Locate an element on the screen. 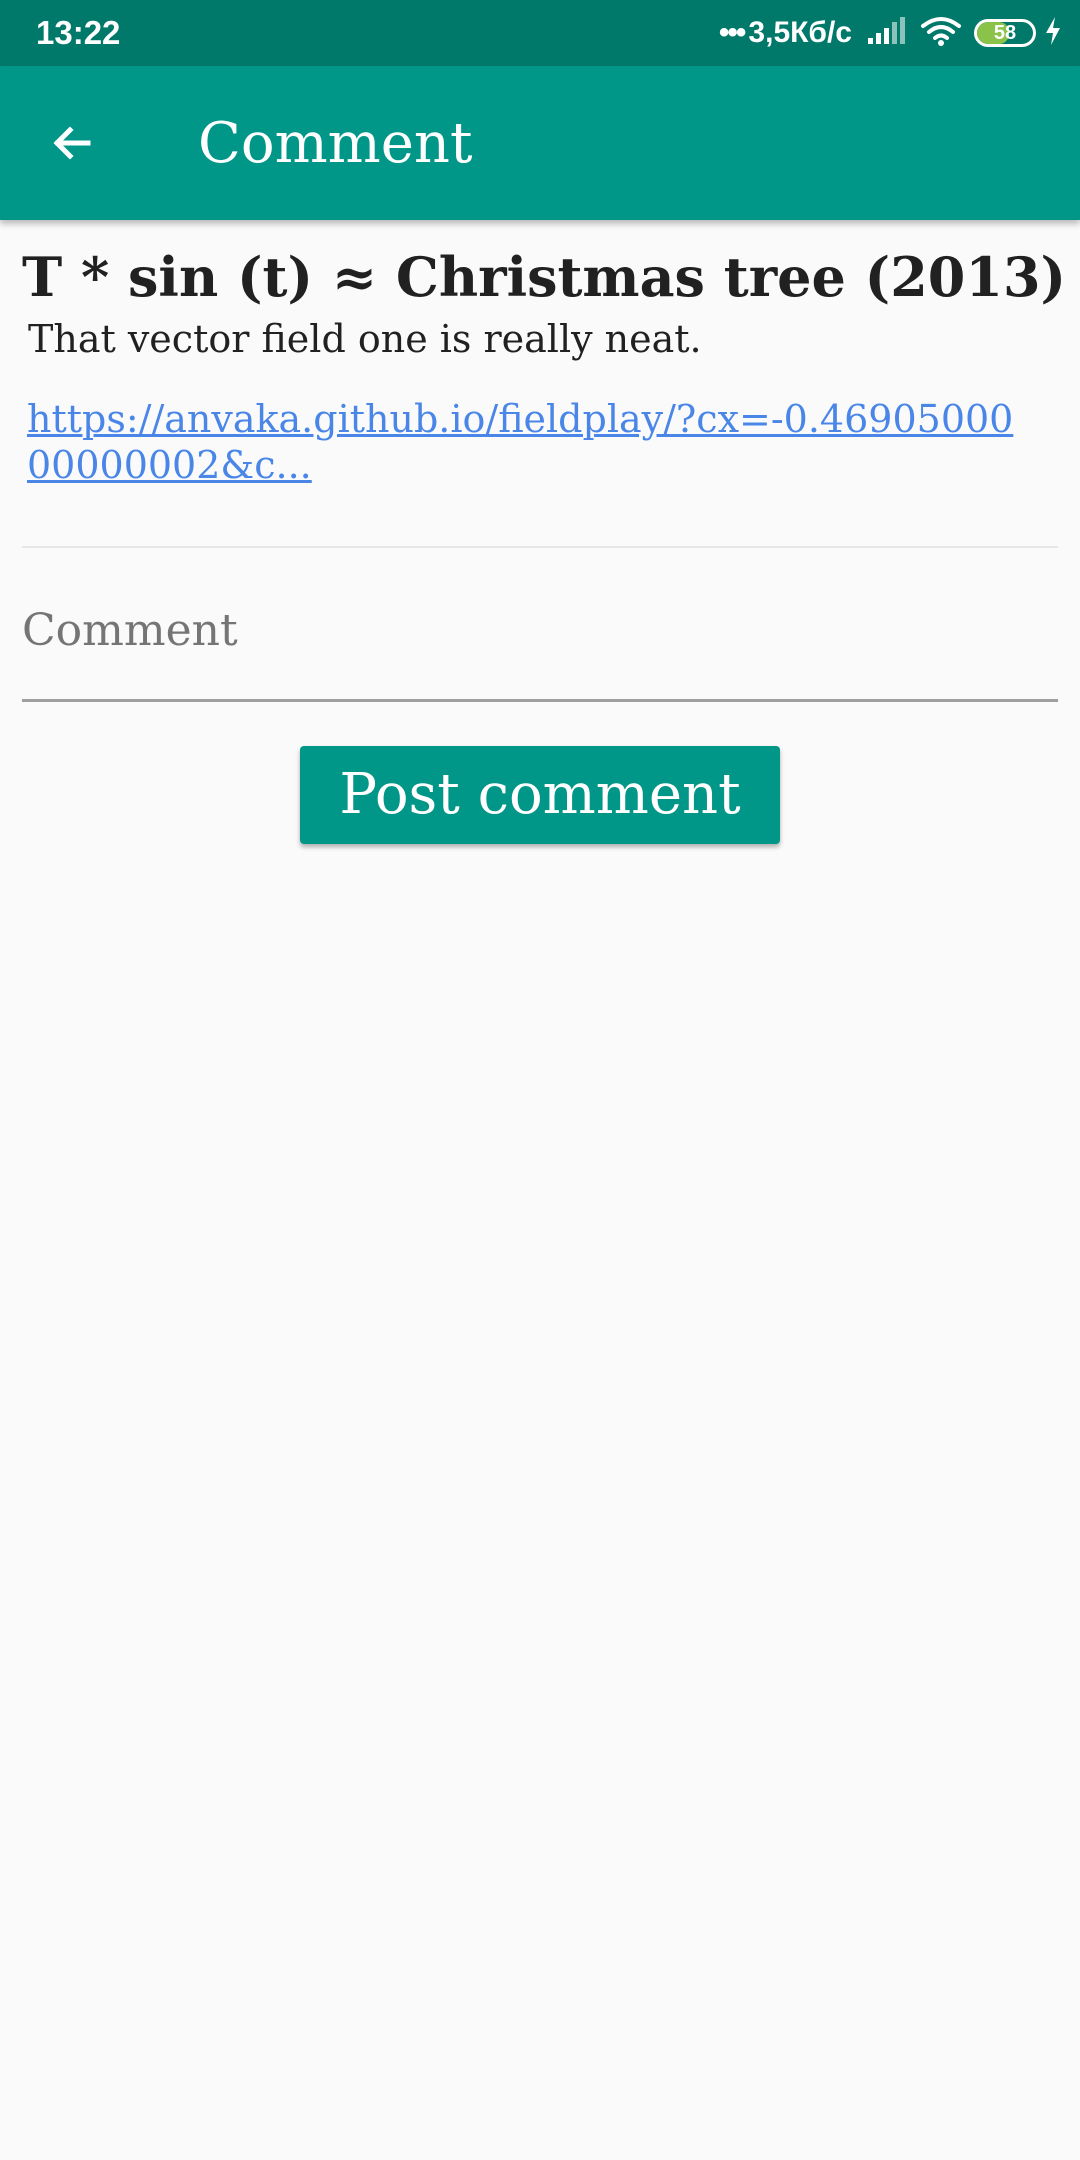 The height and width of the screenshot is (2160, 1080). arrow-back-icon is located at coordinates (72, 143).